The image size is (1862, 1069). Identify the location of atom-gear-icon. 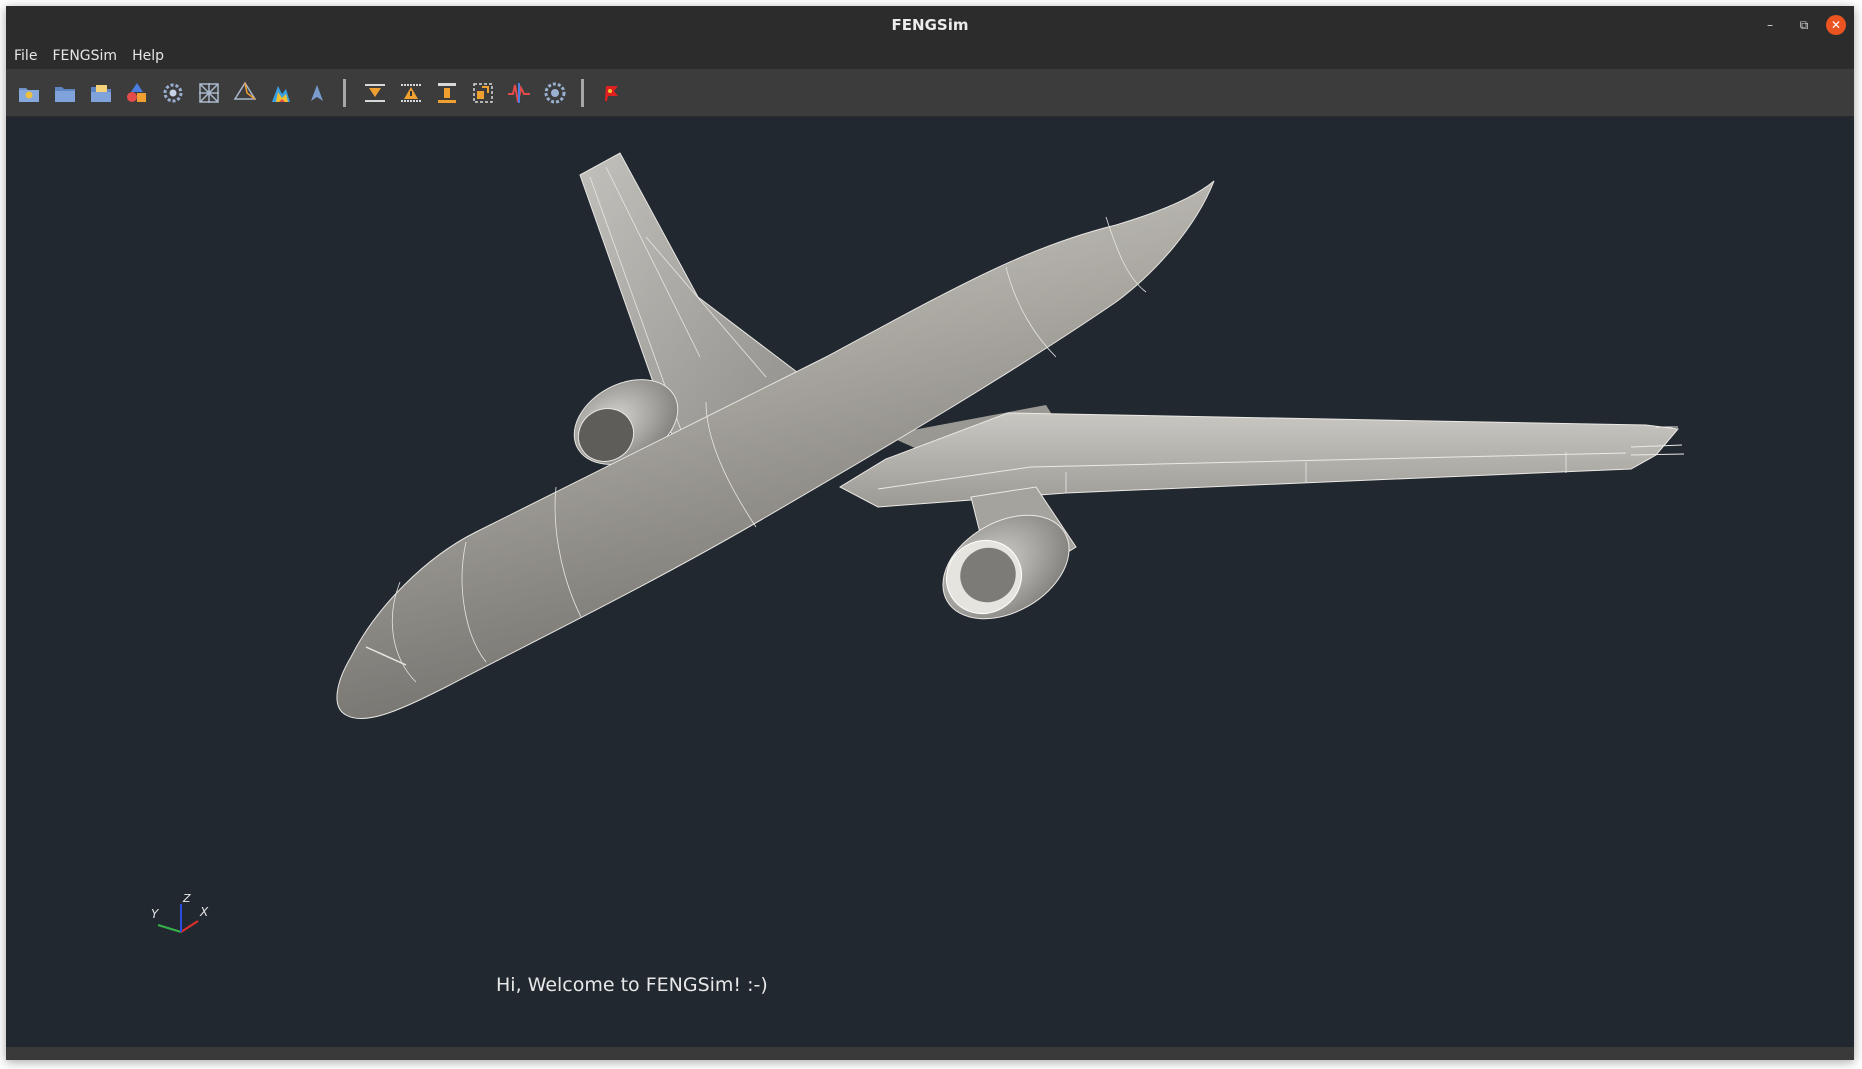
(555, 93).